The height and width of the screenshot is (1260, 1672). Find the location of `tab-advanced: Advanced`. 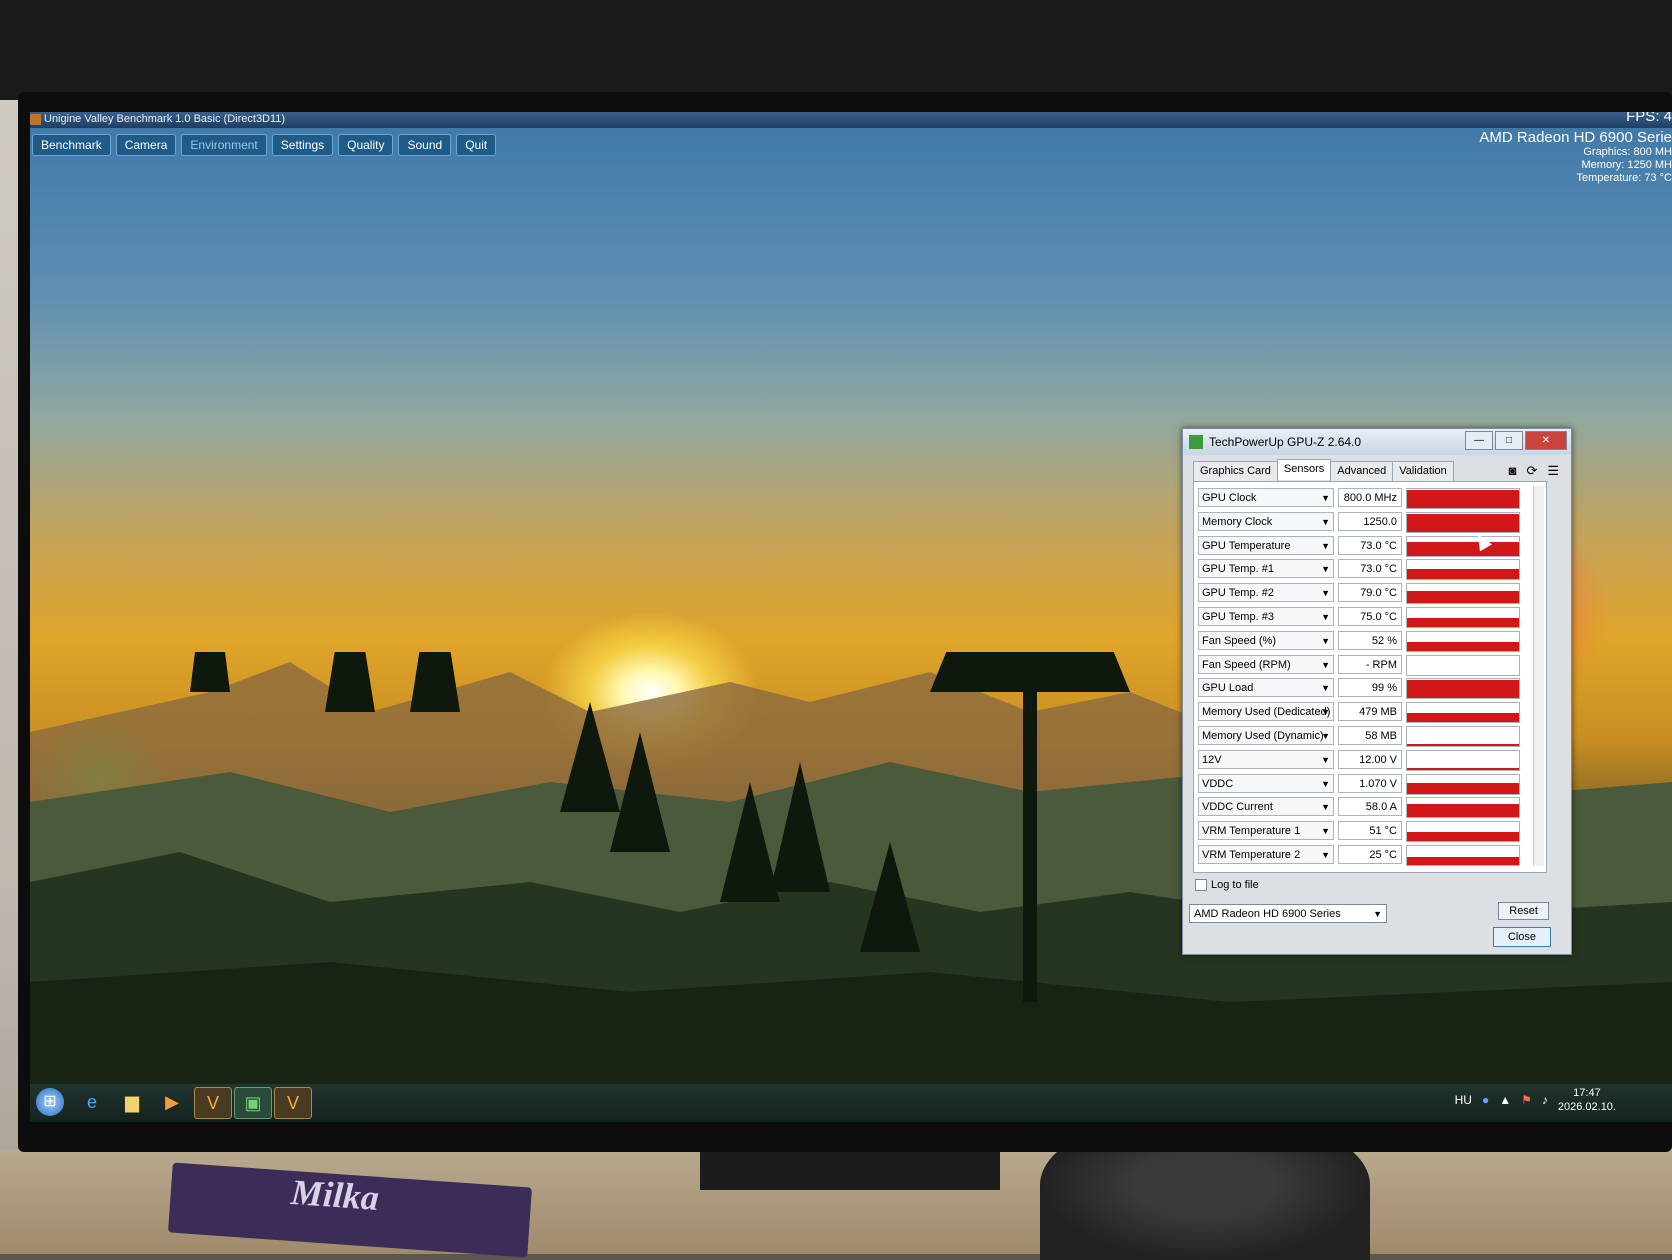

tab-advanced: Advanced is located at coordinates (1362, 471).